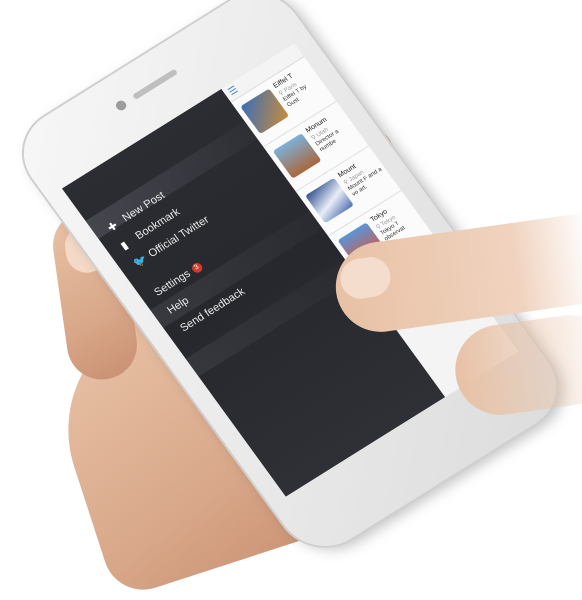 This screenshot has width=582, height=600. I want to click on twitter-icon: 🐦, so click(140, 261).